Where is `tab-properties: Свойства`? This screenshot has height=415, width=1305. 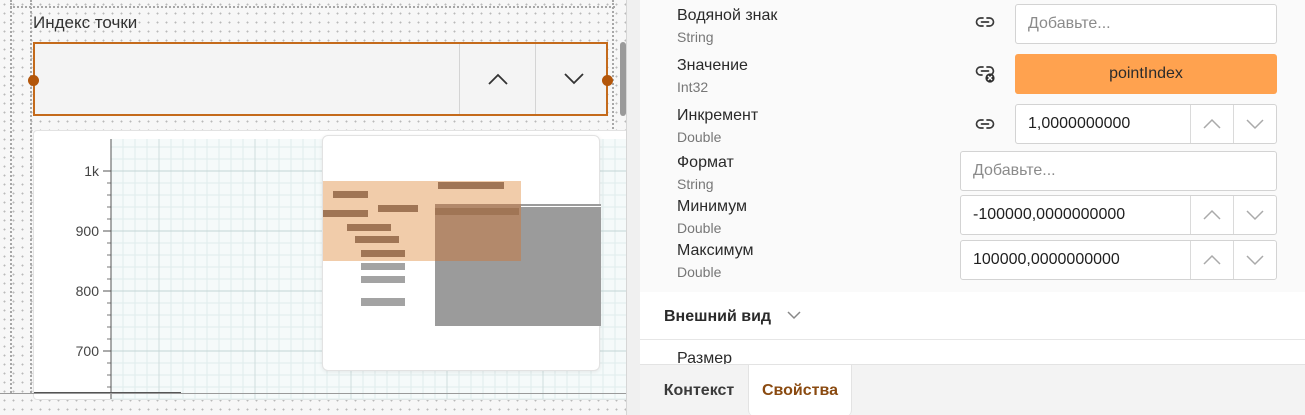
tab-properties: Свойства is located at coordinates (800, 390).